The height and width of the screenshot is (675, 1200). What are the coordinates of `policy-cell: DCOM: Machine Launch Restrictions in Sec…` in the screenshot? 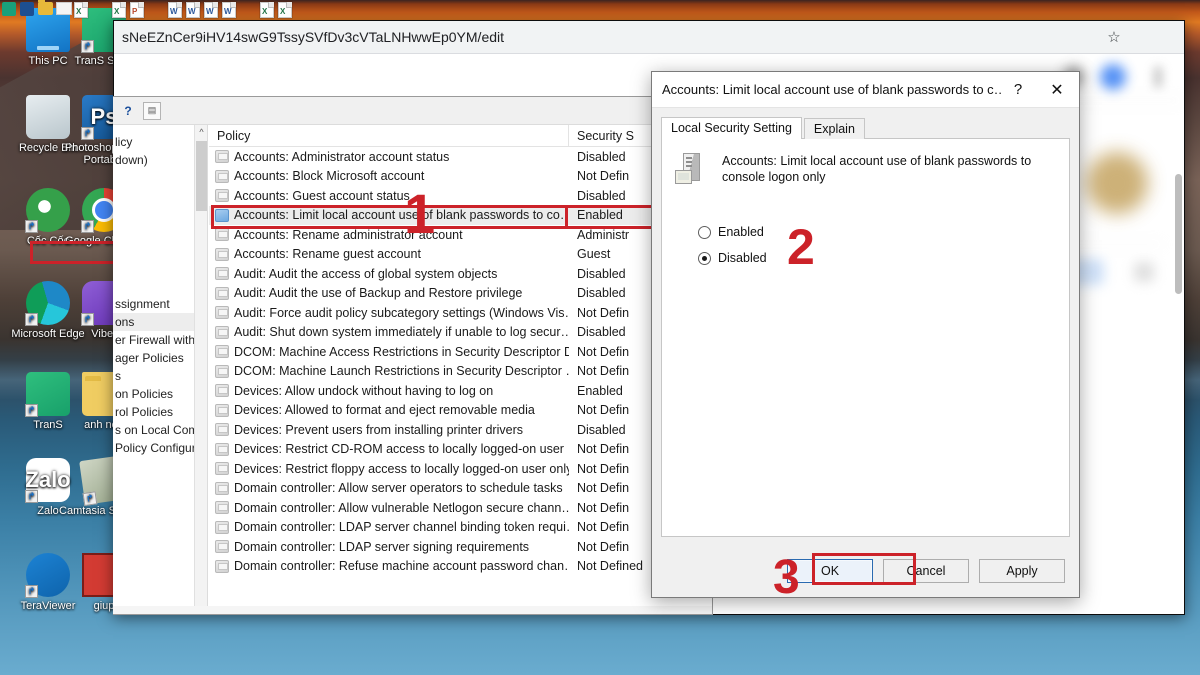 It's located at (389, 371).